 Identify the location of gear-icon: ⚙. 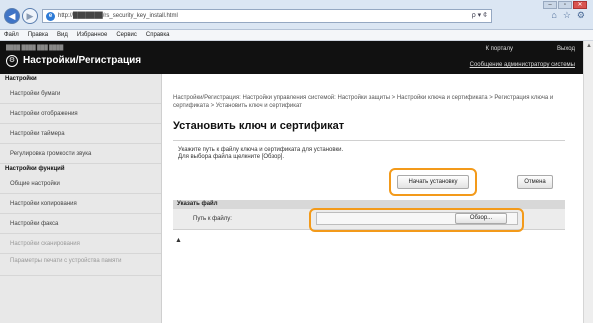
(581, 15).